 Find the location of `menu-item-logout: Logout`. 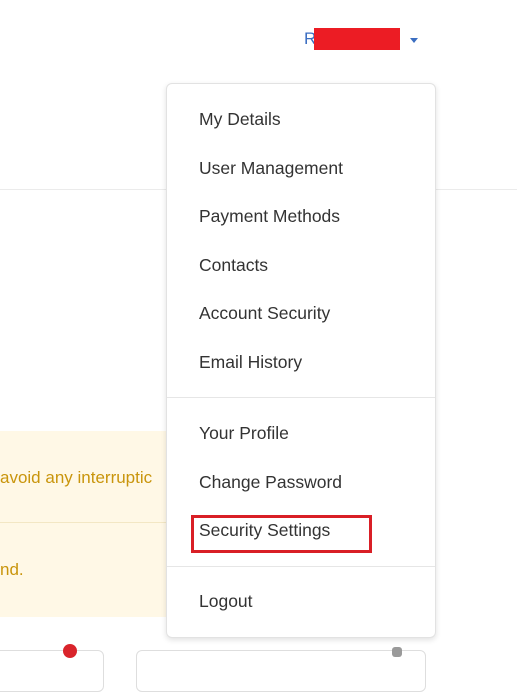

menu-item-logout: Logout is located at coordinates (226, 601).